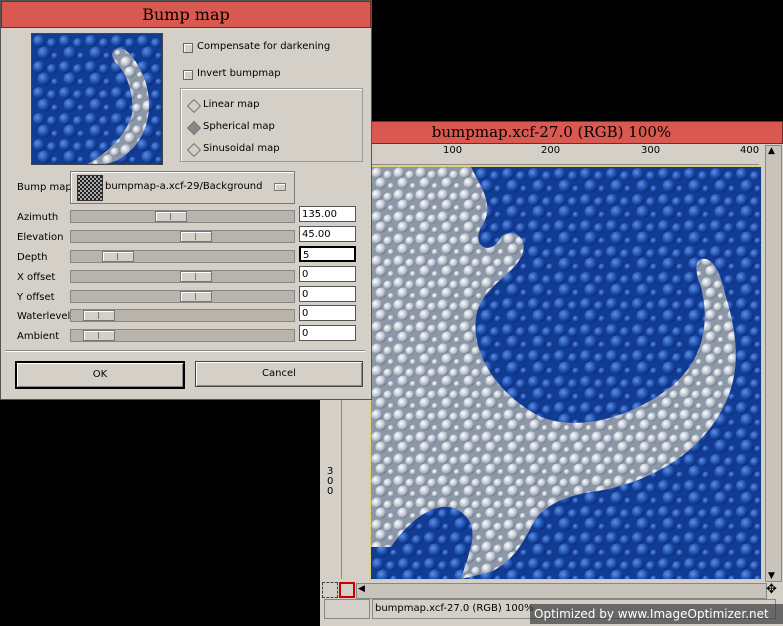 This screenshot has width=783, height=626. What do you see at coordinates (327, 254) in the screenshot?
I see `depth-entry: 5` at bounding box center [327, 254].